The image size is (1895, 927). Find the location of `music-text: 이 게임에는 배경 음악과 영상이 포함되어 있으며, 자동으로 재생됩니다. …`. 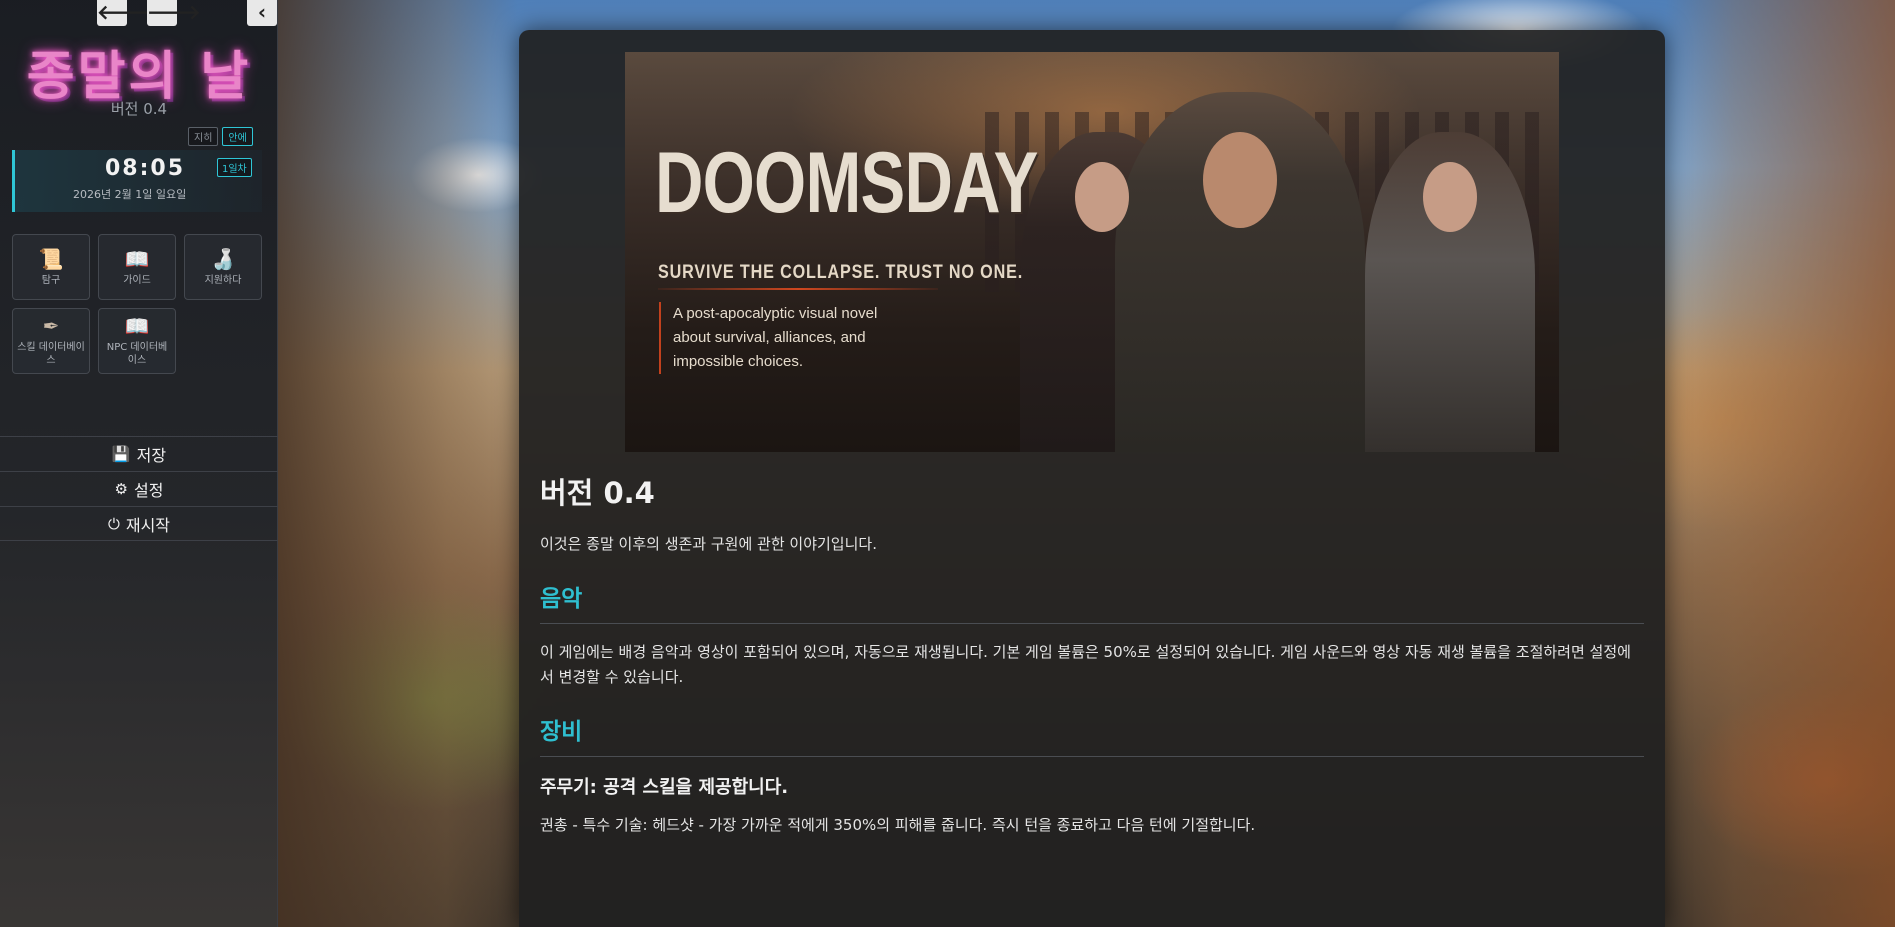

music-text: 이 게임에는 배경 음악과 영상이 포함되어 있으며, 자동으로 재생됩니다. … is located at coordinates (1085, 664).